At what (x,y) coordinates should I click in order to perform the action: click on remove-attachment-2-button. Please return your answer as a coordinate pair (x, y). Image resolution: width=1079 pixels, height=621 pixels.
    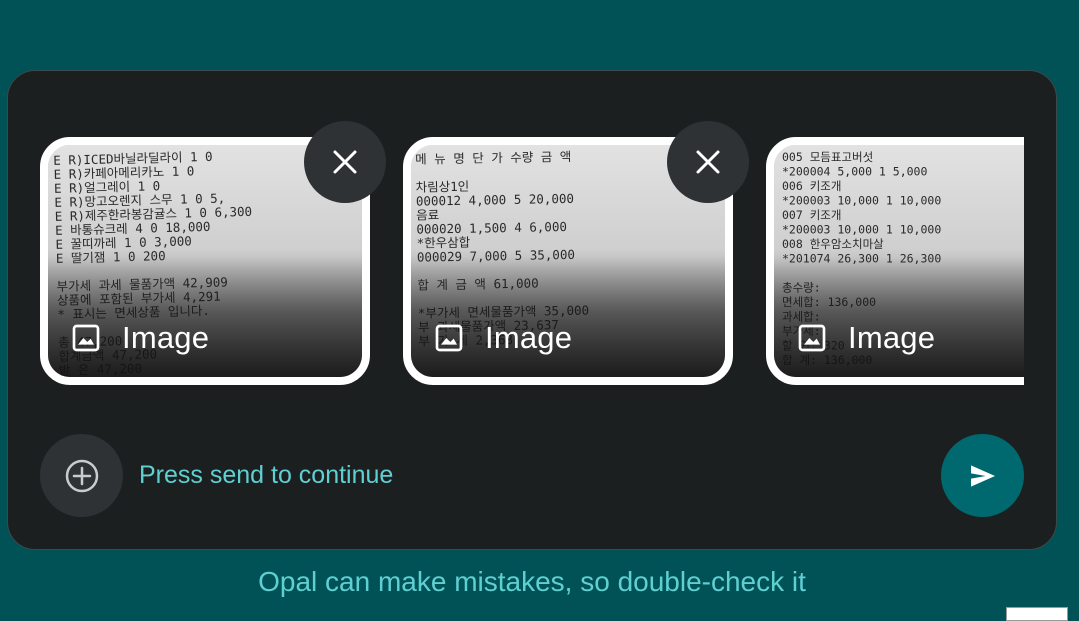
    Looking at the image, I should click on (708, 162).